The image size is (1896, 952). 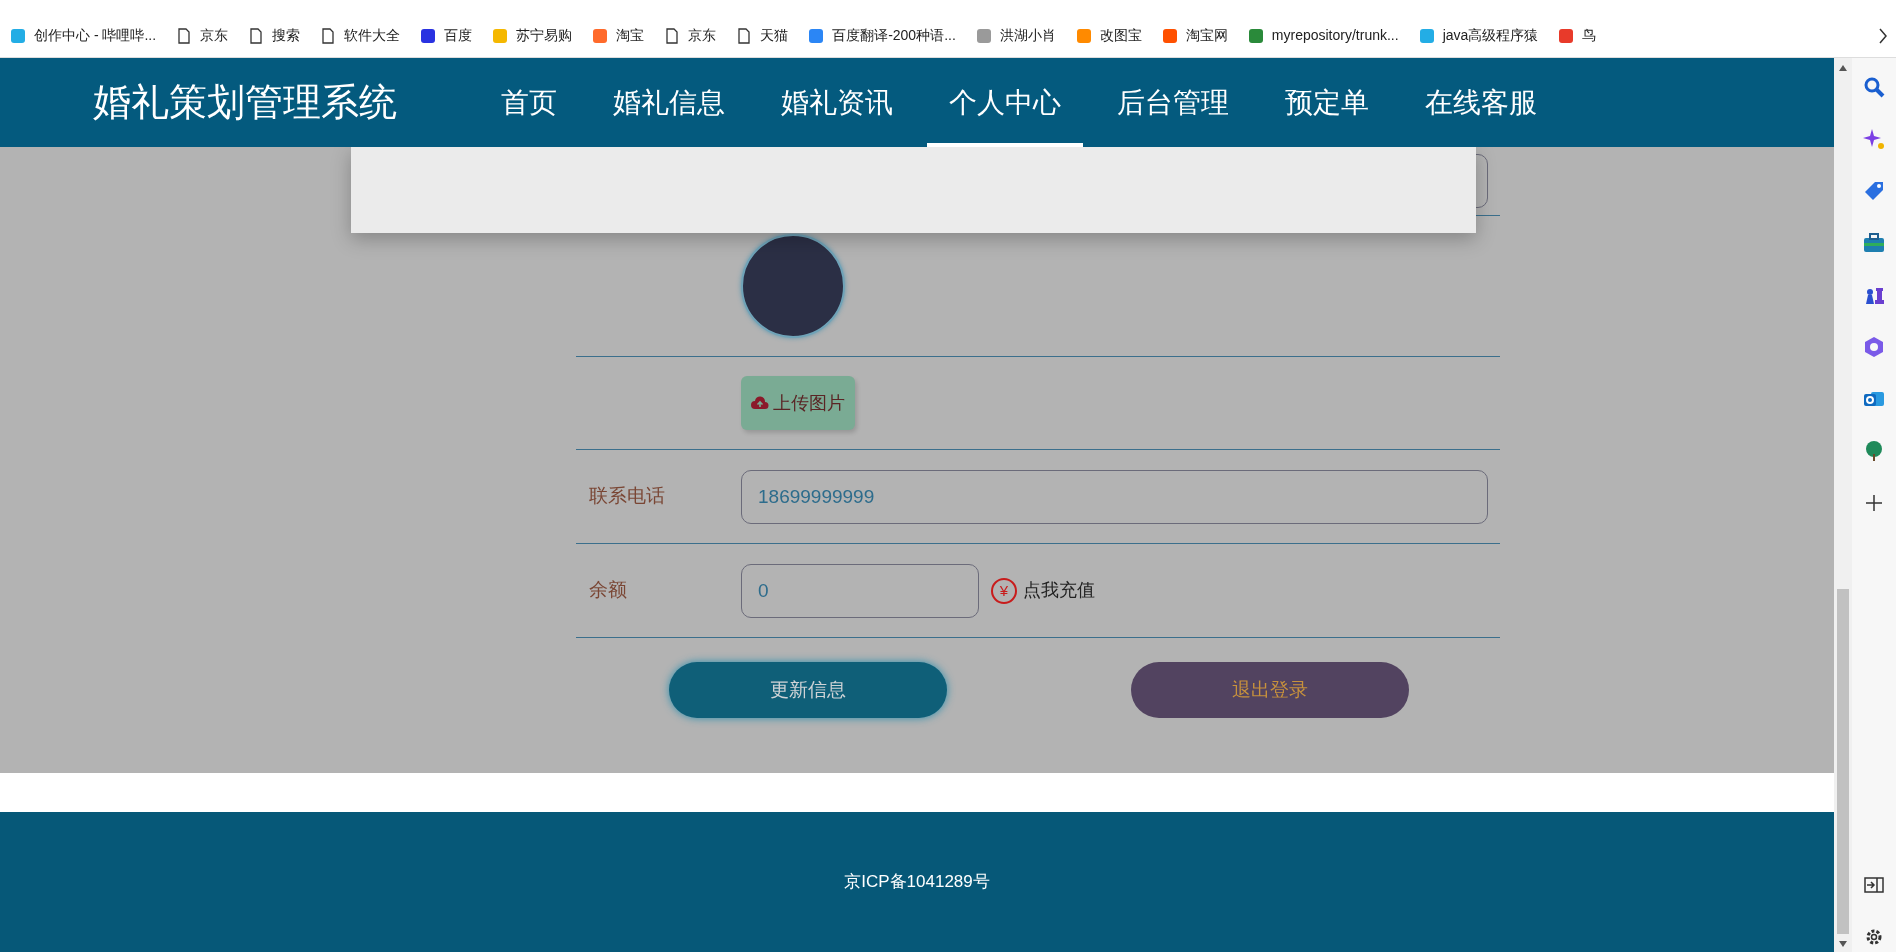 I want to click on bookmark-link: 改图宝, so click(x=1120, y=35).